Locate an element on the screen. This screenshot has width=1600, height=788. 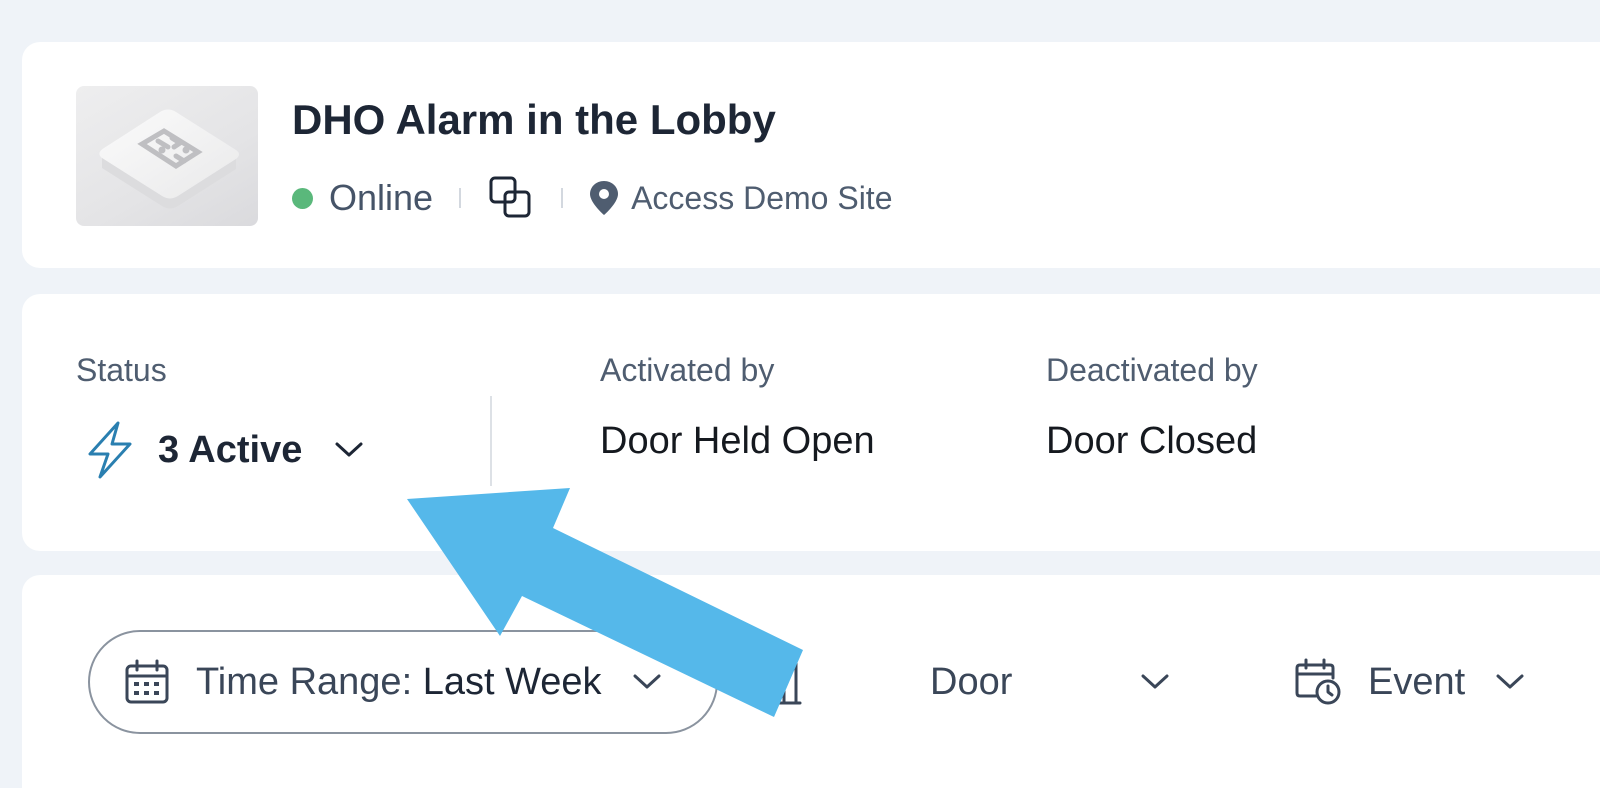
status-dot is located at coordinates (302, 198).